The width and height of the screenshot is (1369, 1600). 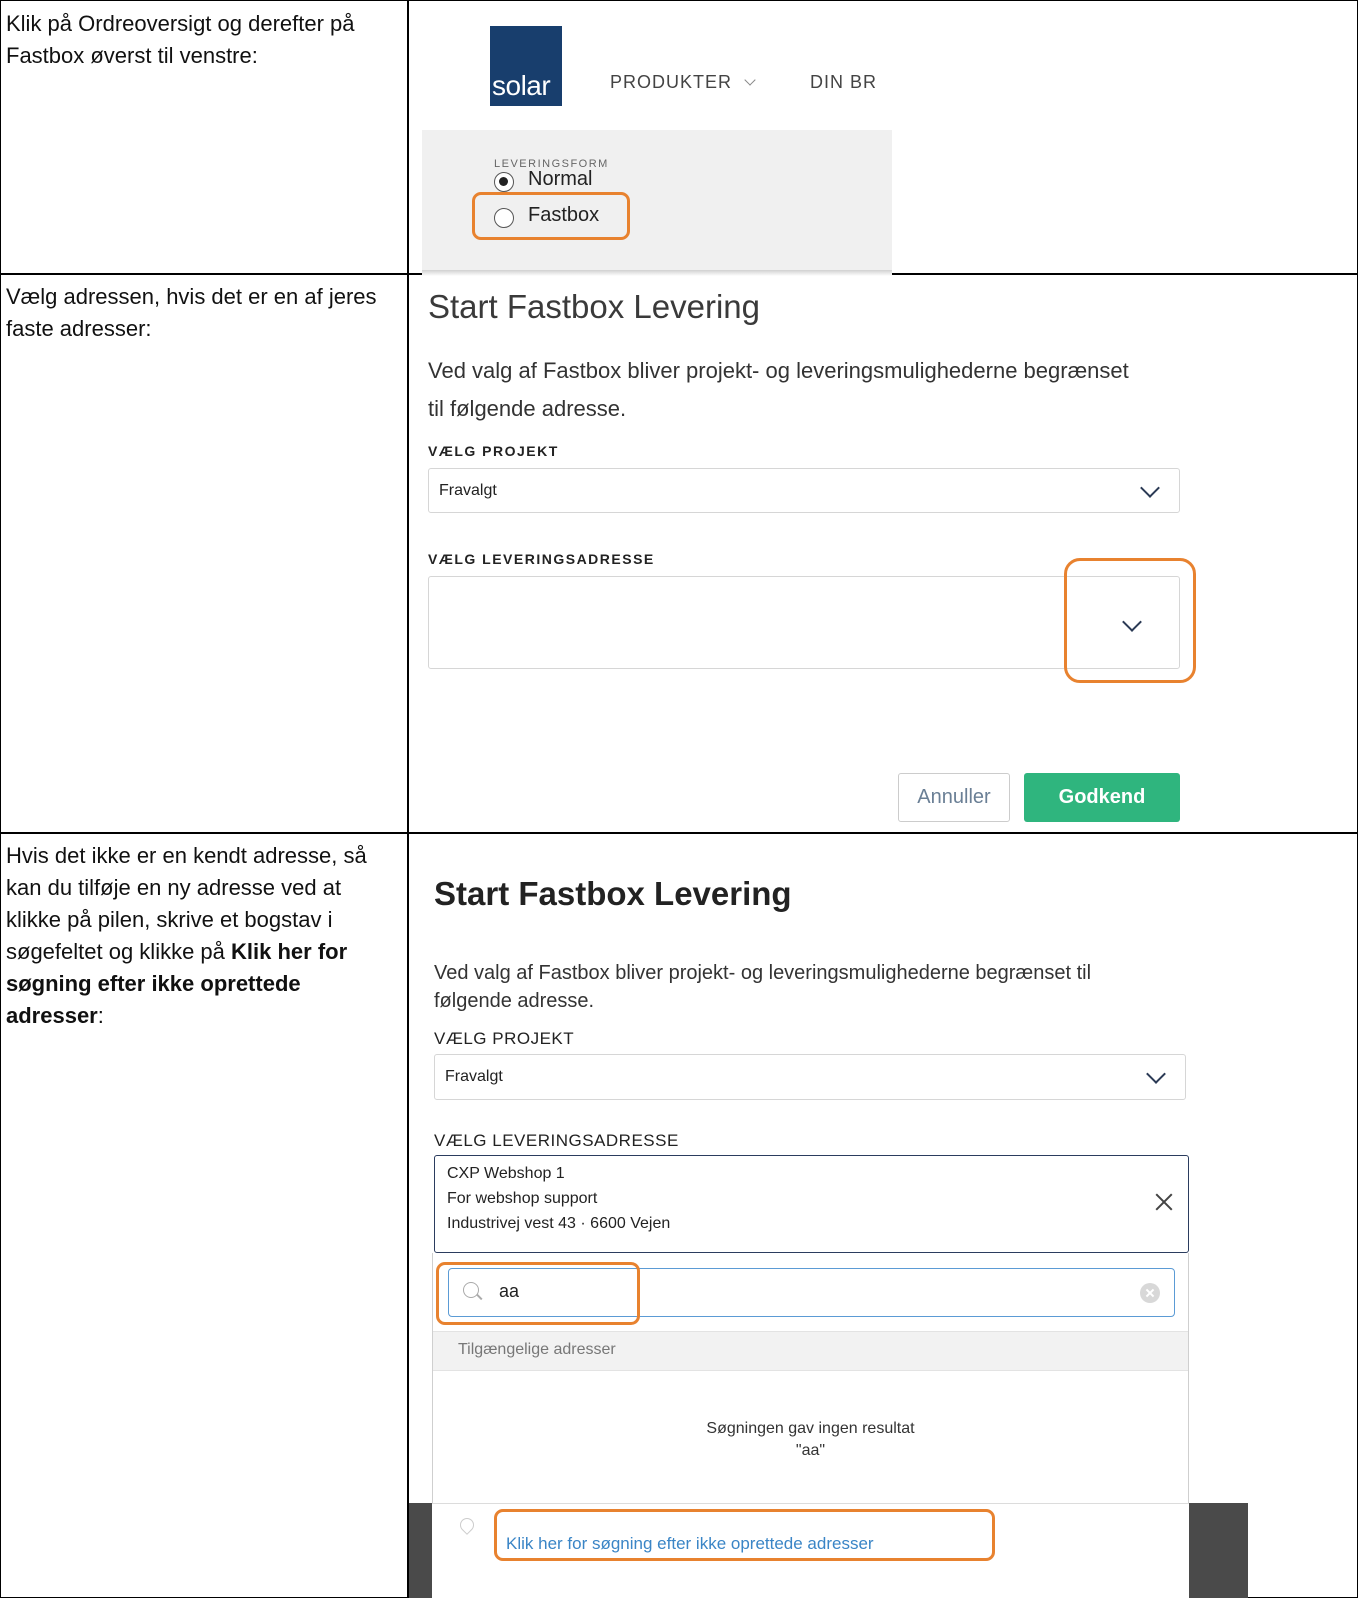 What do you see at coordinates (551, 216) in the screenshot?
I see `highlight-fastbox` at bounding box center [551, 216].